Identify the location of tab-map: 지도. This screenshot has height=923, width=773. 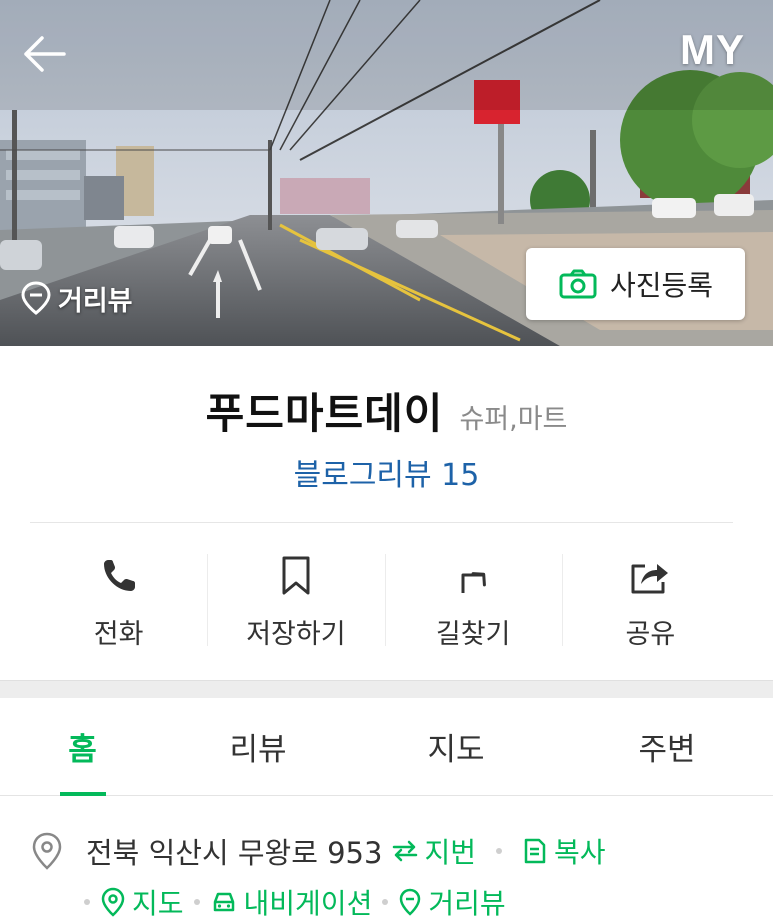
(456, 746).